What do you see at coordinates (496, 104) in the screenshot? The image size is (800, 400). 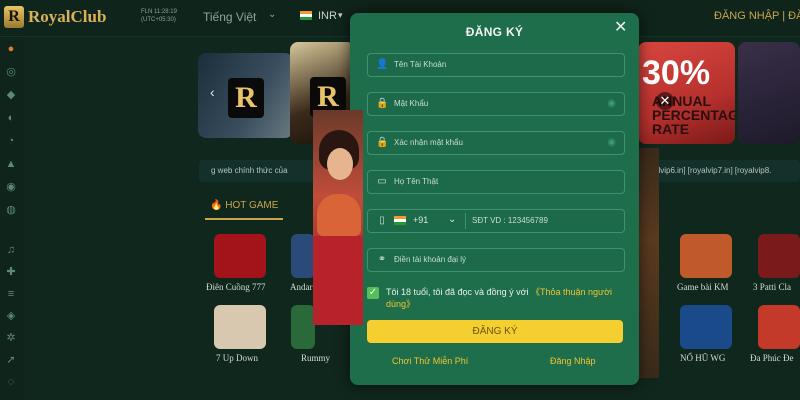 I see `password-field: 🔒 Mật Khẩu ◉` at bounding box center [496, 104].